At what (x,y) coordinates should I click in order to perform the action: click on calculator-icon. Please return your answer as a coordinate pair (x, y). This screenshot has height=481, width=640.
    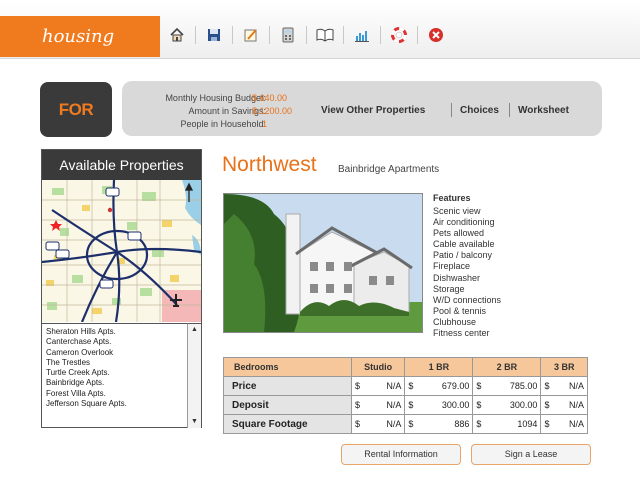
    Looking at the image, I should click on (288, 35).